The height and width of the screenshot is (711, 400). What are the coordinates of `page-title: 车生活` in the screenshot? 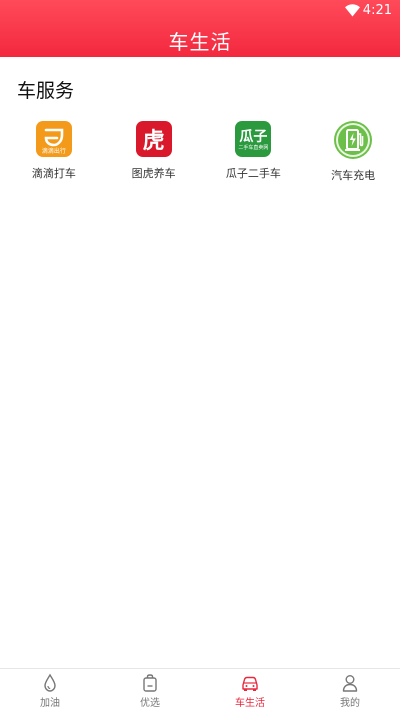 It's located at (200, 42).